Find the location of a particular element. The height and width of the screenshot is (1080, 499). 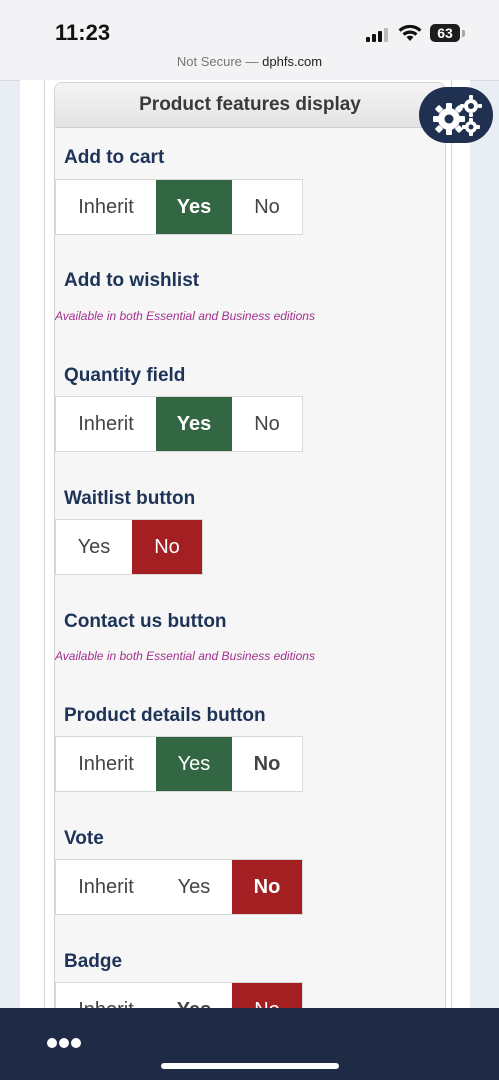

feature-label-waitlist-button: Waitlist button is located at coordinates (130, 498).